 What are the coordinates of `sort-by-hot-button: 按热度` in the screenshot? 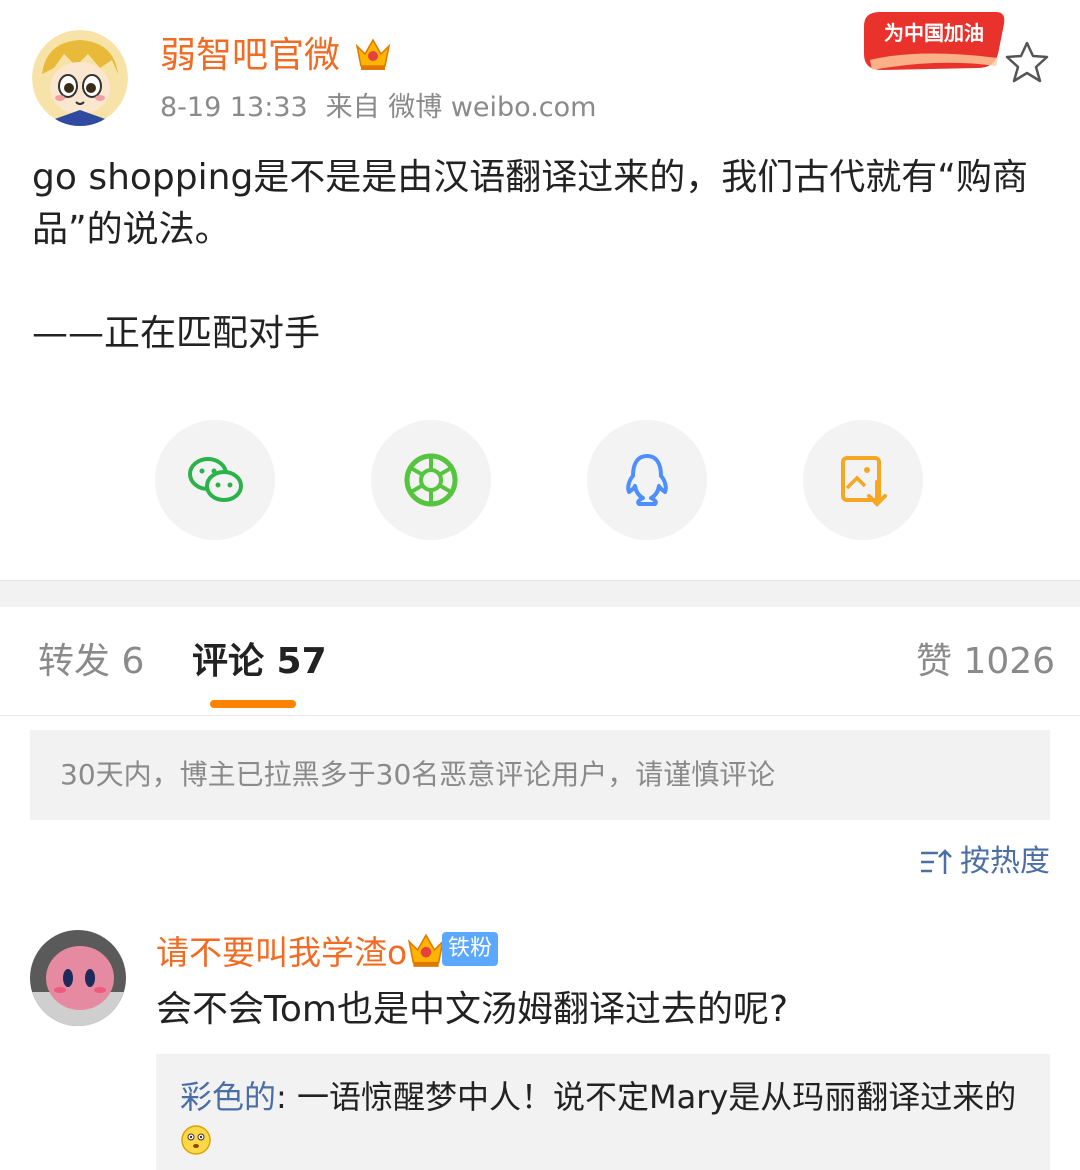 It's located at (984, 862).